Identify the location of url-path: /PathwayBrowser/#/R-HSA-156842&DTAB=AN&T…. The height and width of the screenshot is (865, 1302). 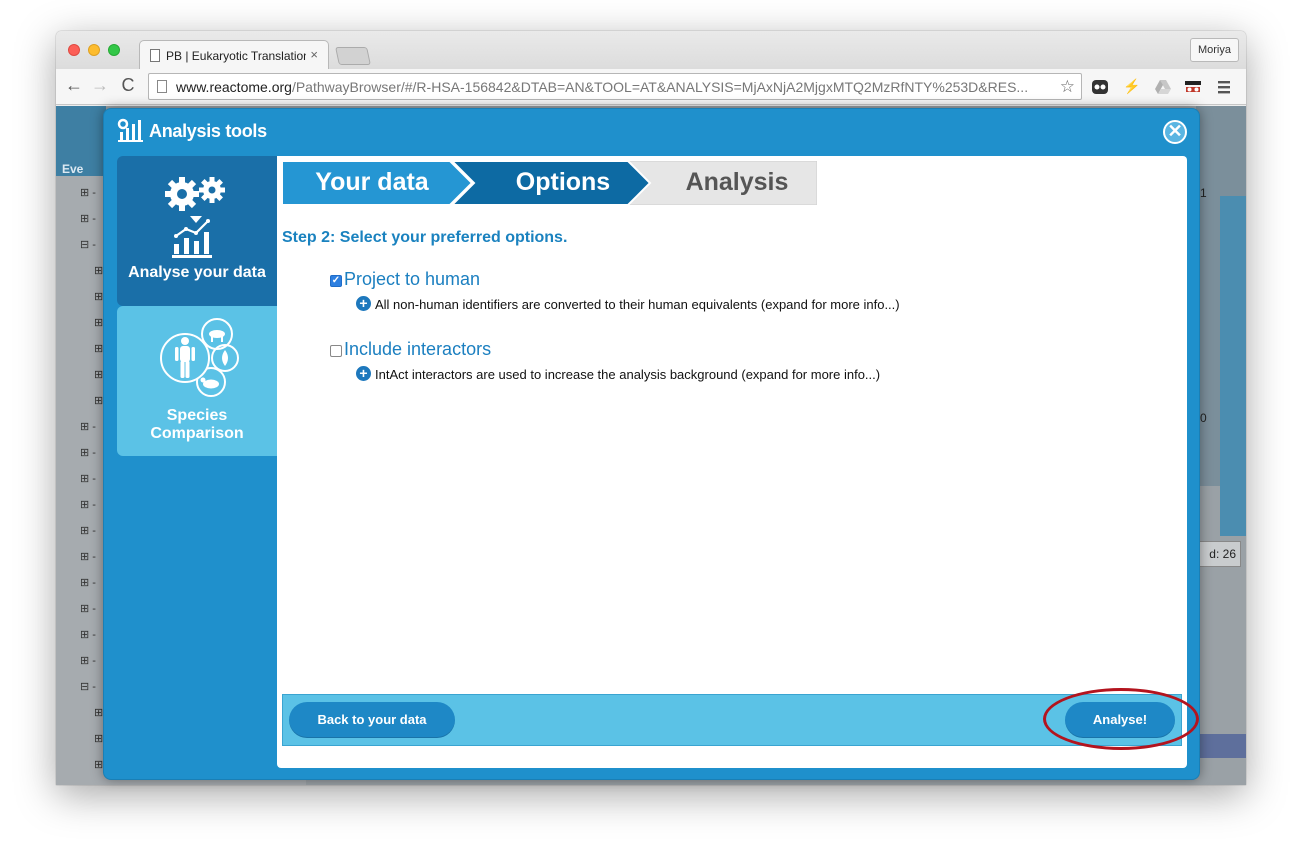
(660, 87).